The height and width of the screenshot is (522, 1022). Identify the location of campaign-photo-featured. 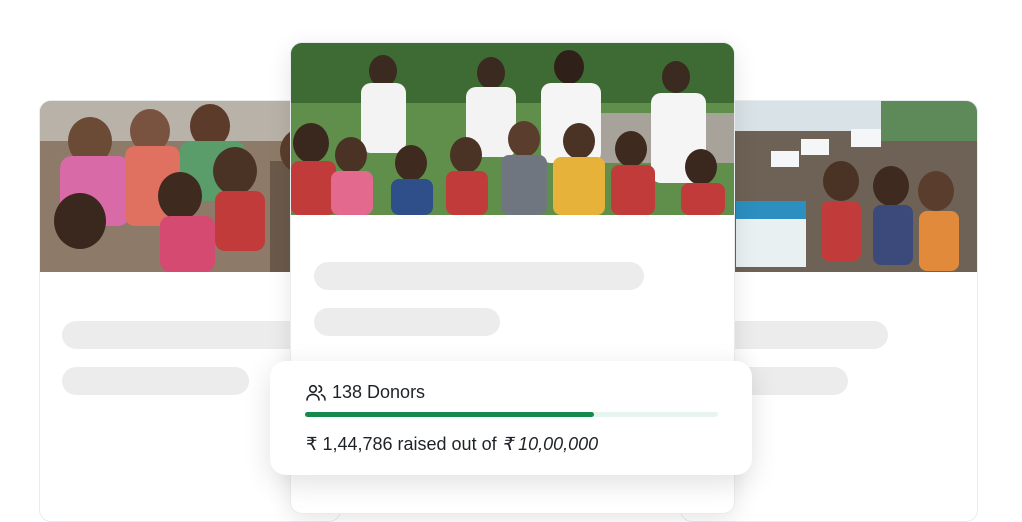
(512, 129).